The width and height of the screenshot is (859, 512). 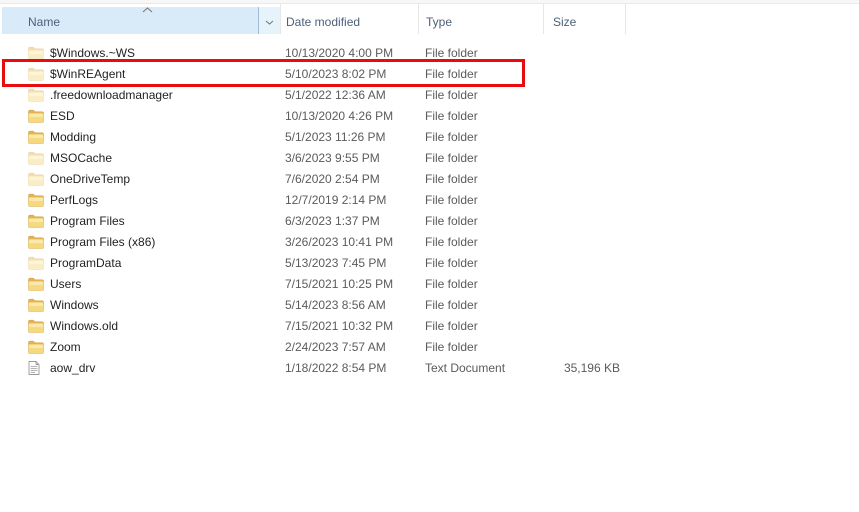 I want to click on column-header-filler, so click(x=742, y=19).